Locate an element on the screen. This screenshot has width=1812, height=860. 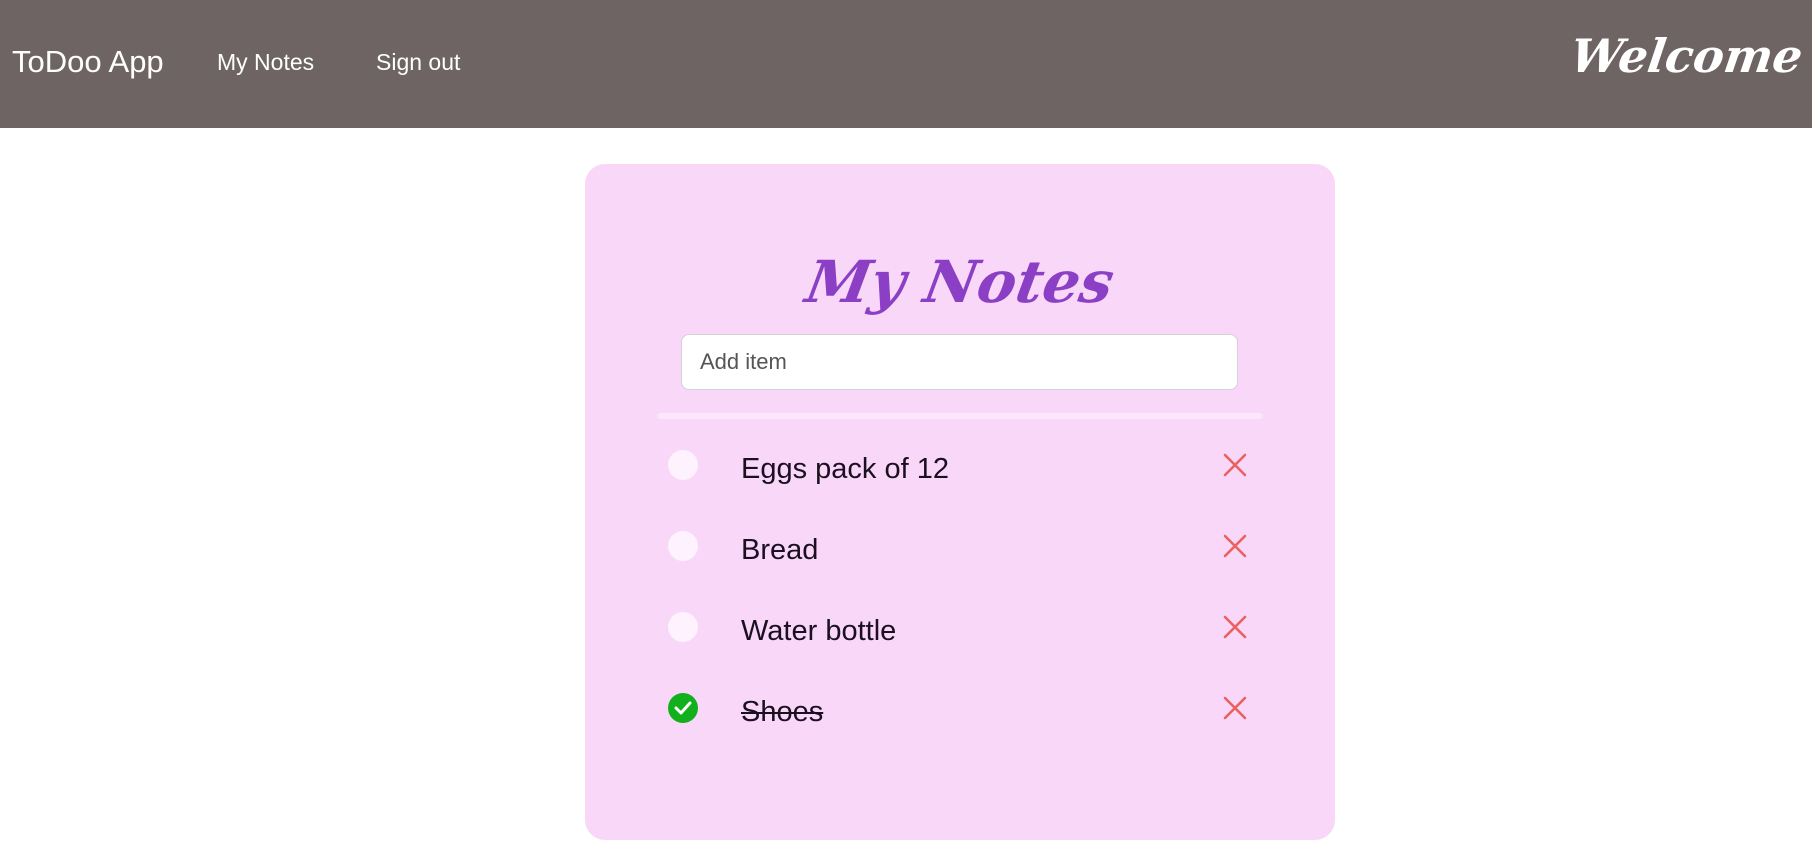
complete-toggle-checked is located at coordinates (683, 708).